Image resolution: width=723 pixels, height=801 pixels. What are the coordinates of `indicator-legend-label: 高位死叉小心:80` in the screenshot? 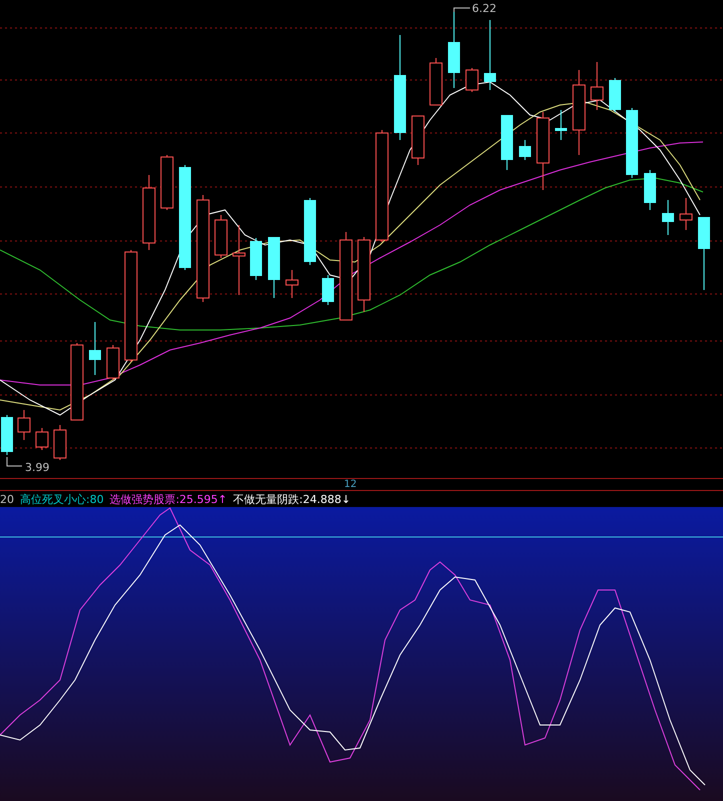 It's located at (62, 499).